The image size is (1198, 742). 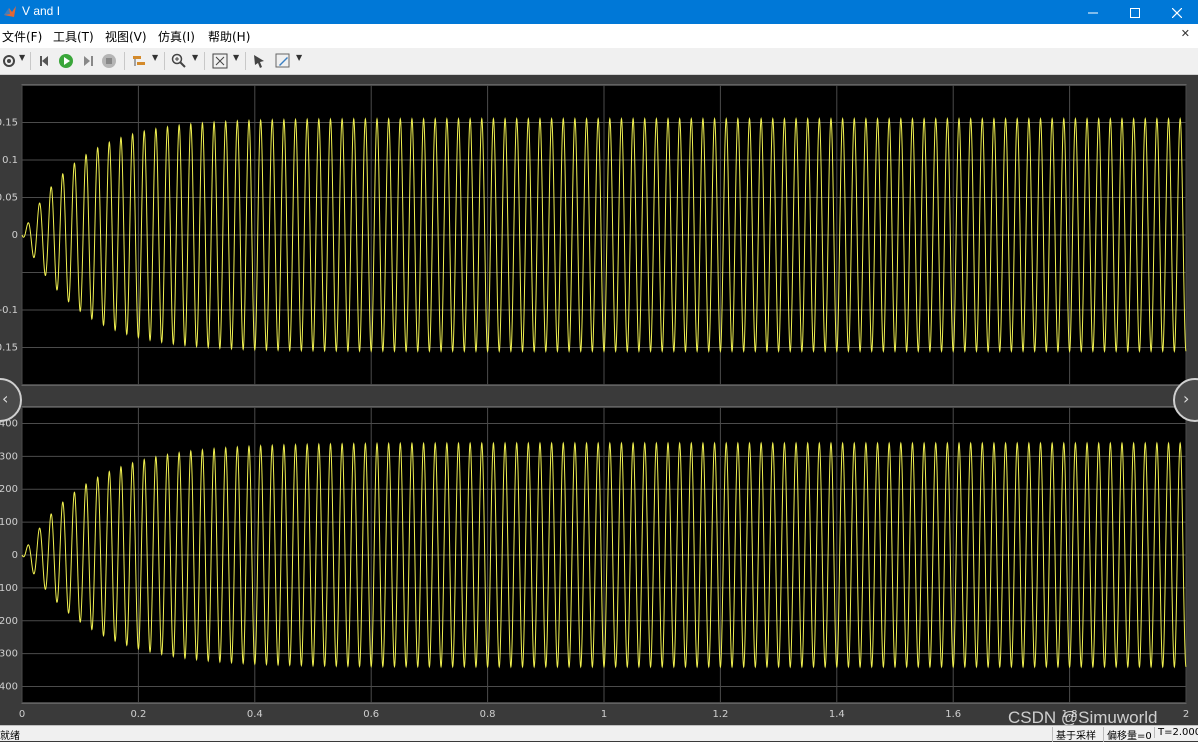 What do you see at coordinates (488, 714) in the screenshot?
I see `x-tick-label: 0.8` at bounding box center [488, 714].